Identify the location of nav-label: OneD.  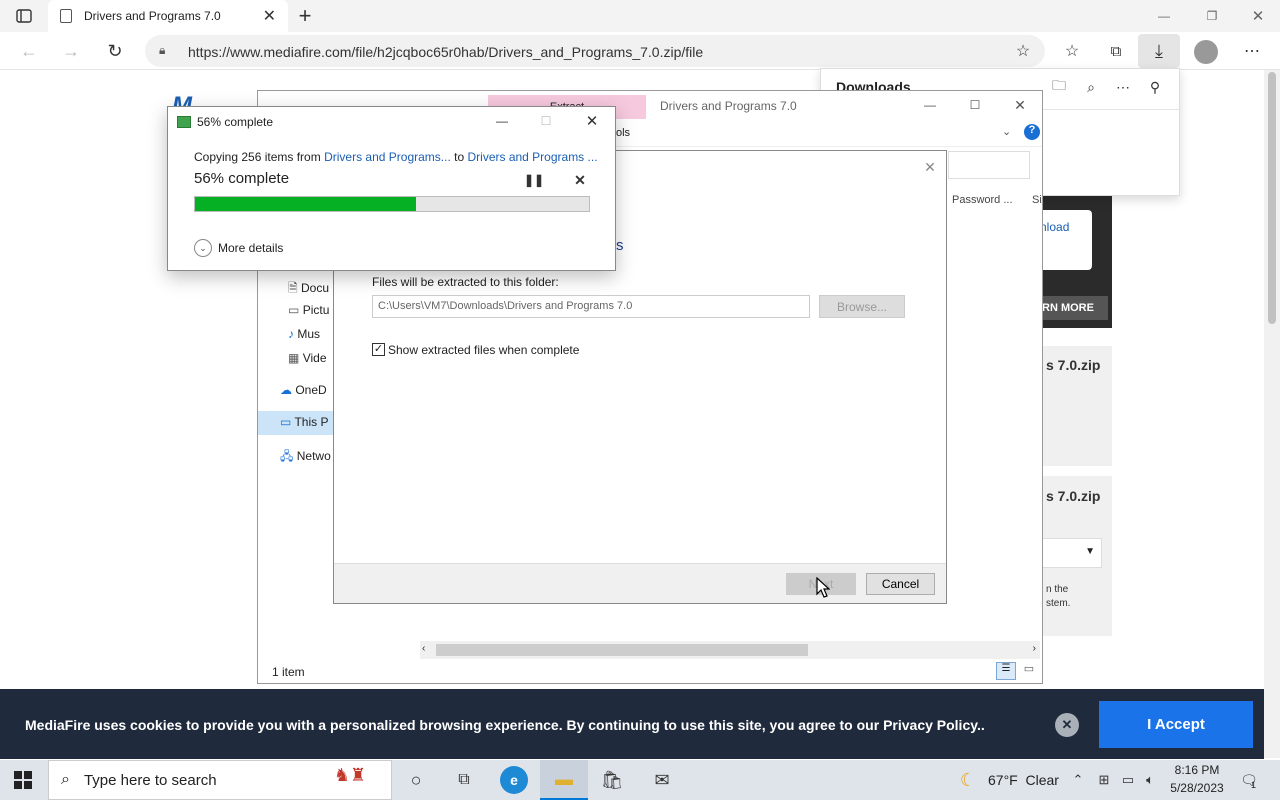
(311, 390).